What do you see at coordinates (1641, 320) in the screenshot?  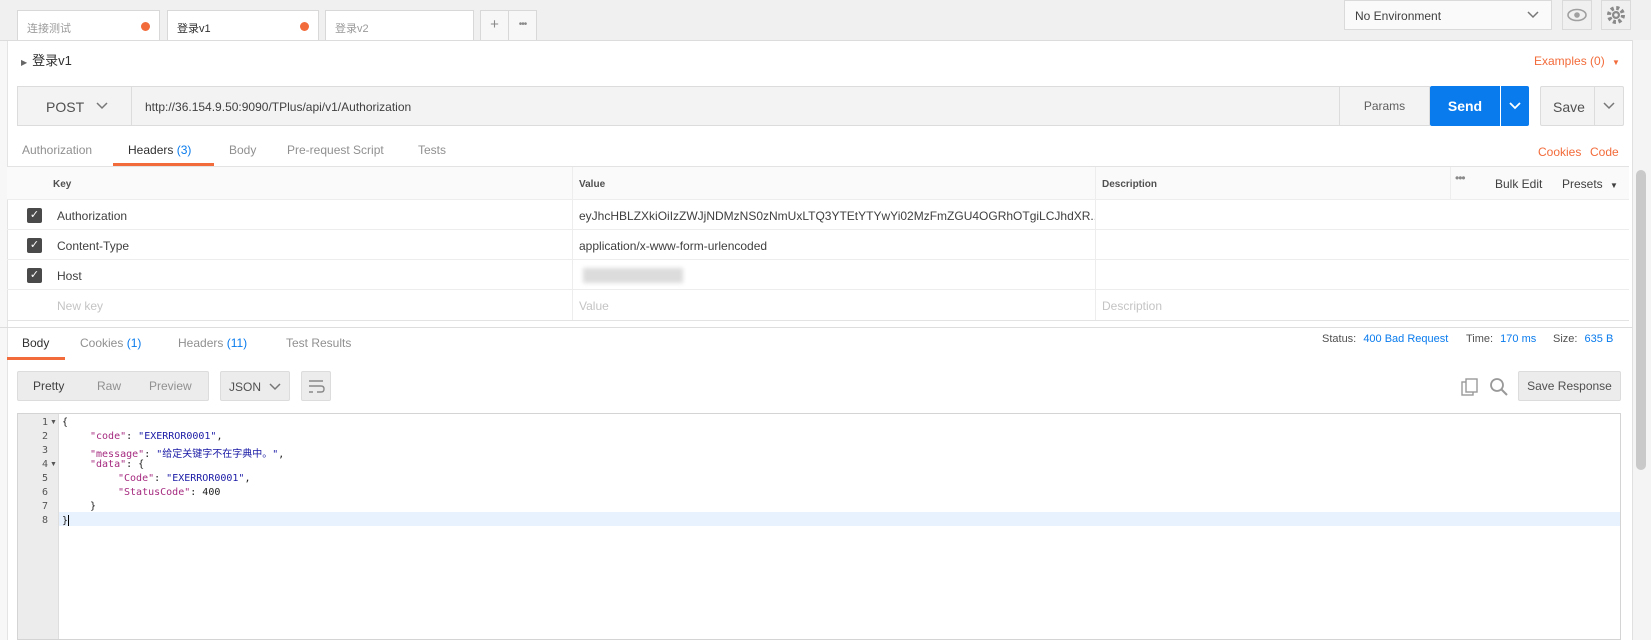 I see `scrollbar-thumb` at bounding box center [1641, 320].